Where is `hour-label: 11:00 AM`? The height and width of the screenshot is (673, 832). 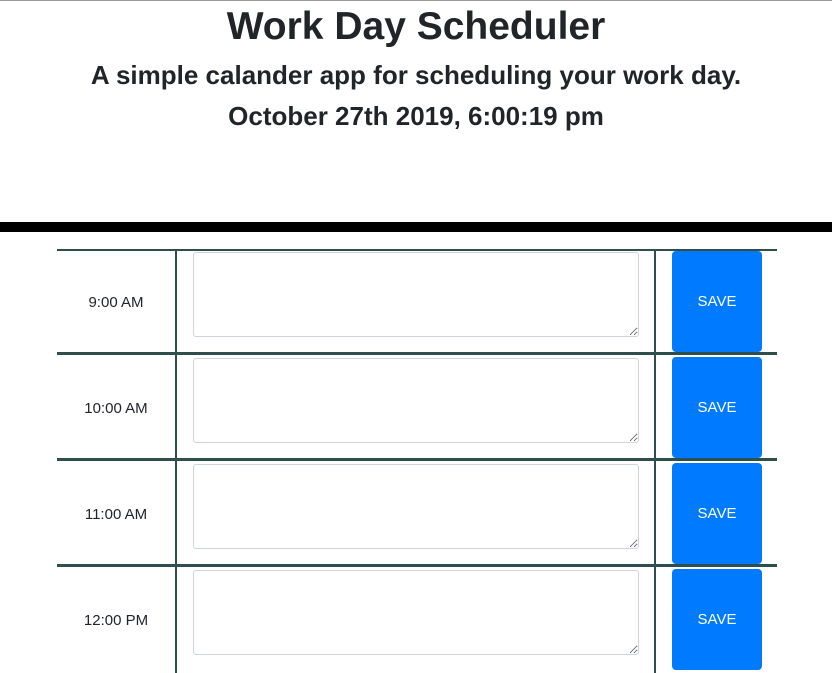 hour-label: 11:00 AM is located at coordinates (117, 514).